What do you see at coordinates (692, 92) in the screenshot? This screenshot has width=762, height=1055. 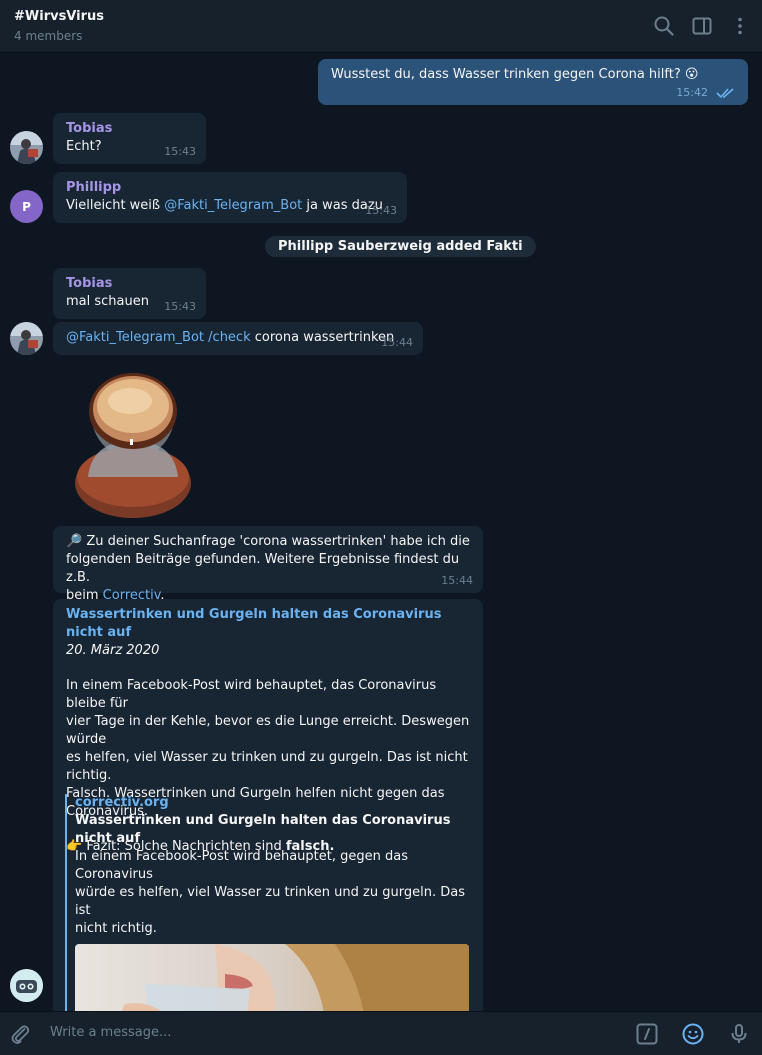 I see `message-time: 15:42` at bounding box center [692, 92].